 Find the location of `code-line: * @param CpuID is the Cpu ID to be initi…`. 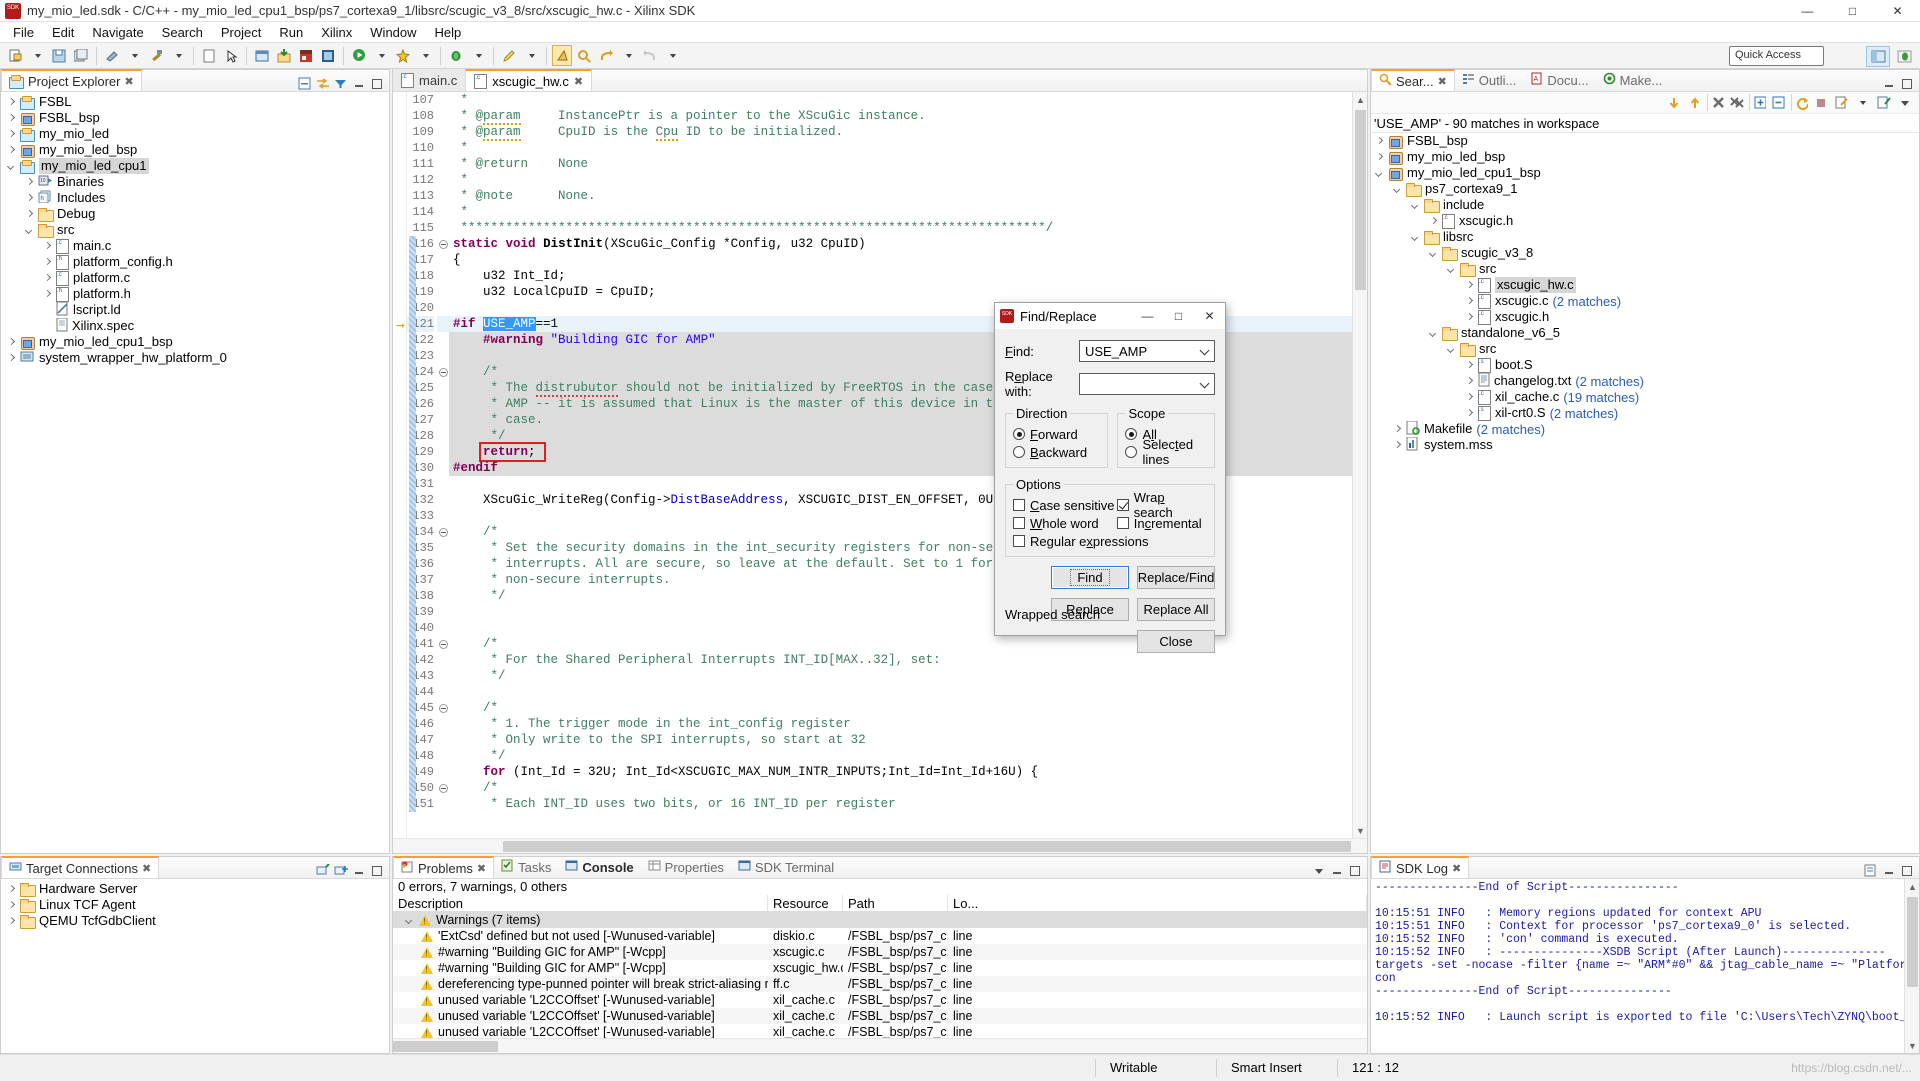

code-line: * @param CpuID is the Cpu ID to be initi… is located at coordinates (908, 132).